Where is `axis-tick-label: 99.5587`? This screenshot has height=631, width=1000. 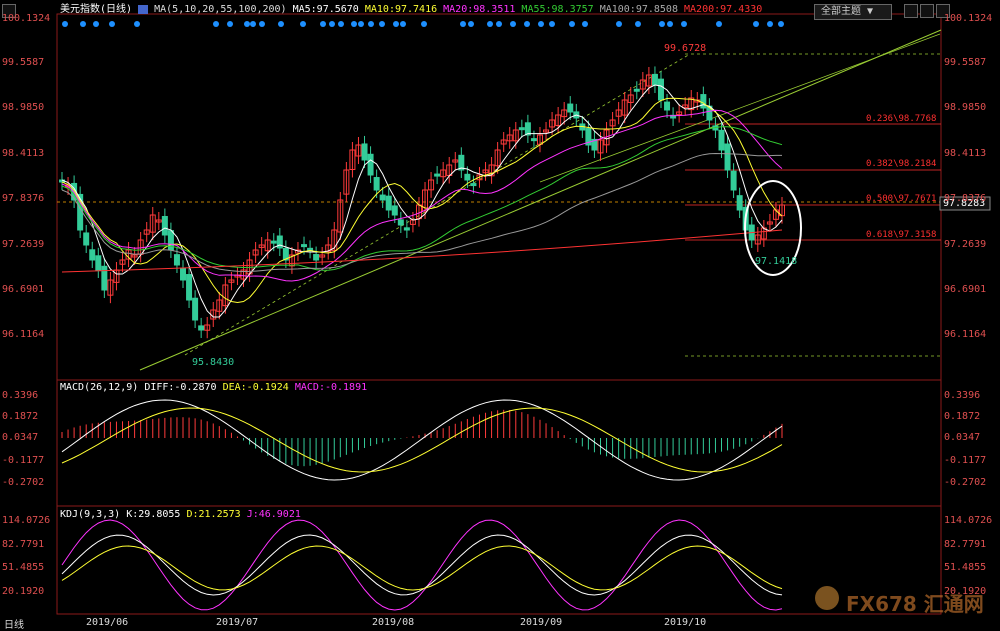 axis-tick-label: 99.5587 is located at coordinates (965, 62).